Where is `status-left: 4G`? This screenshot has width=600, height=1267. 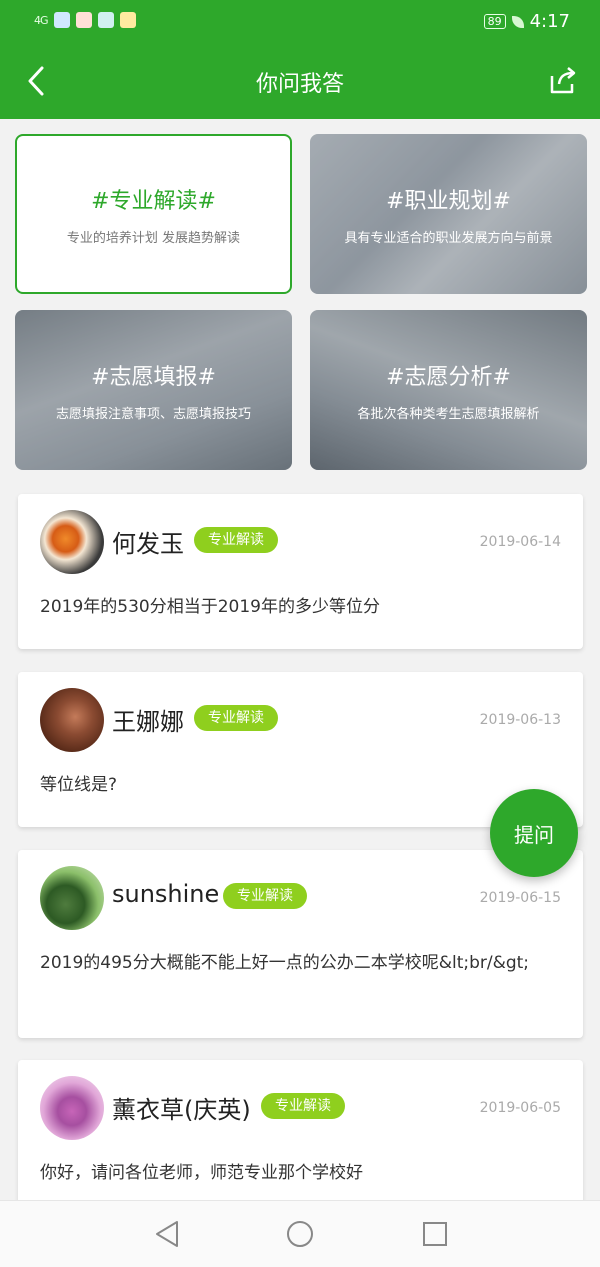 status-left: 4G is located at coordinates (85, 20).